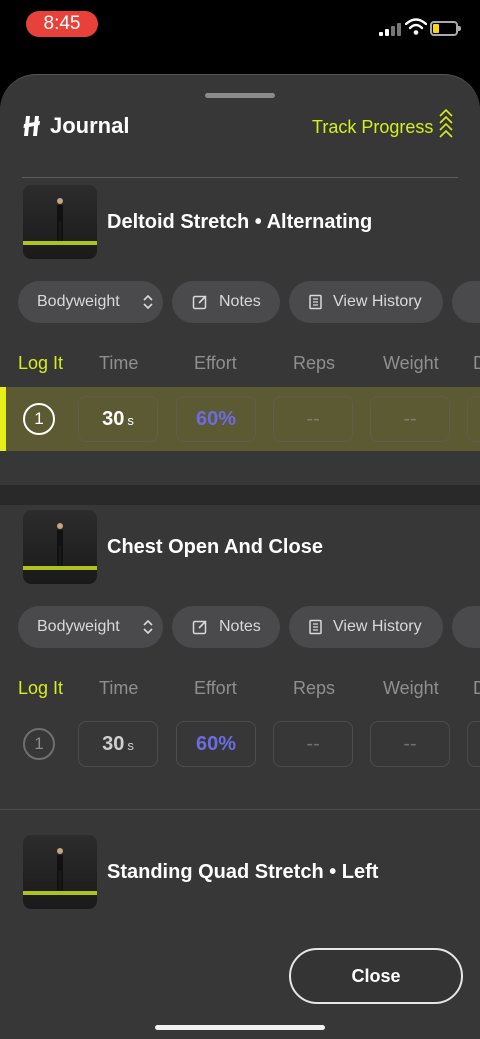 This screenshot has width=480, height=1039. What do you see at coordinates (376, 976) in the screenshot?
I see `close-button: Close` at bounding box center [376, 976].